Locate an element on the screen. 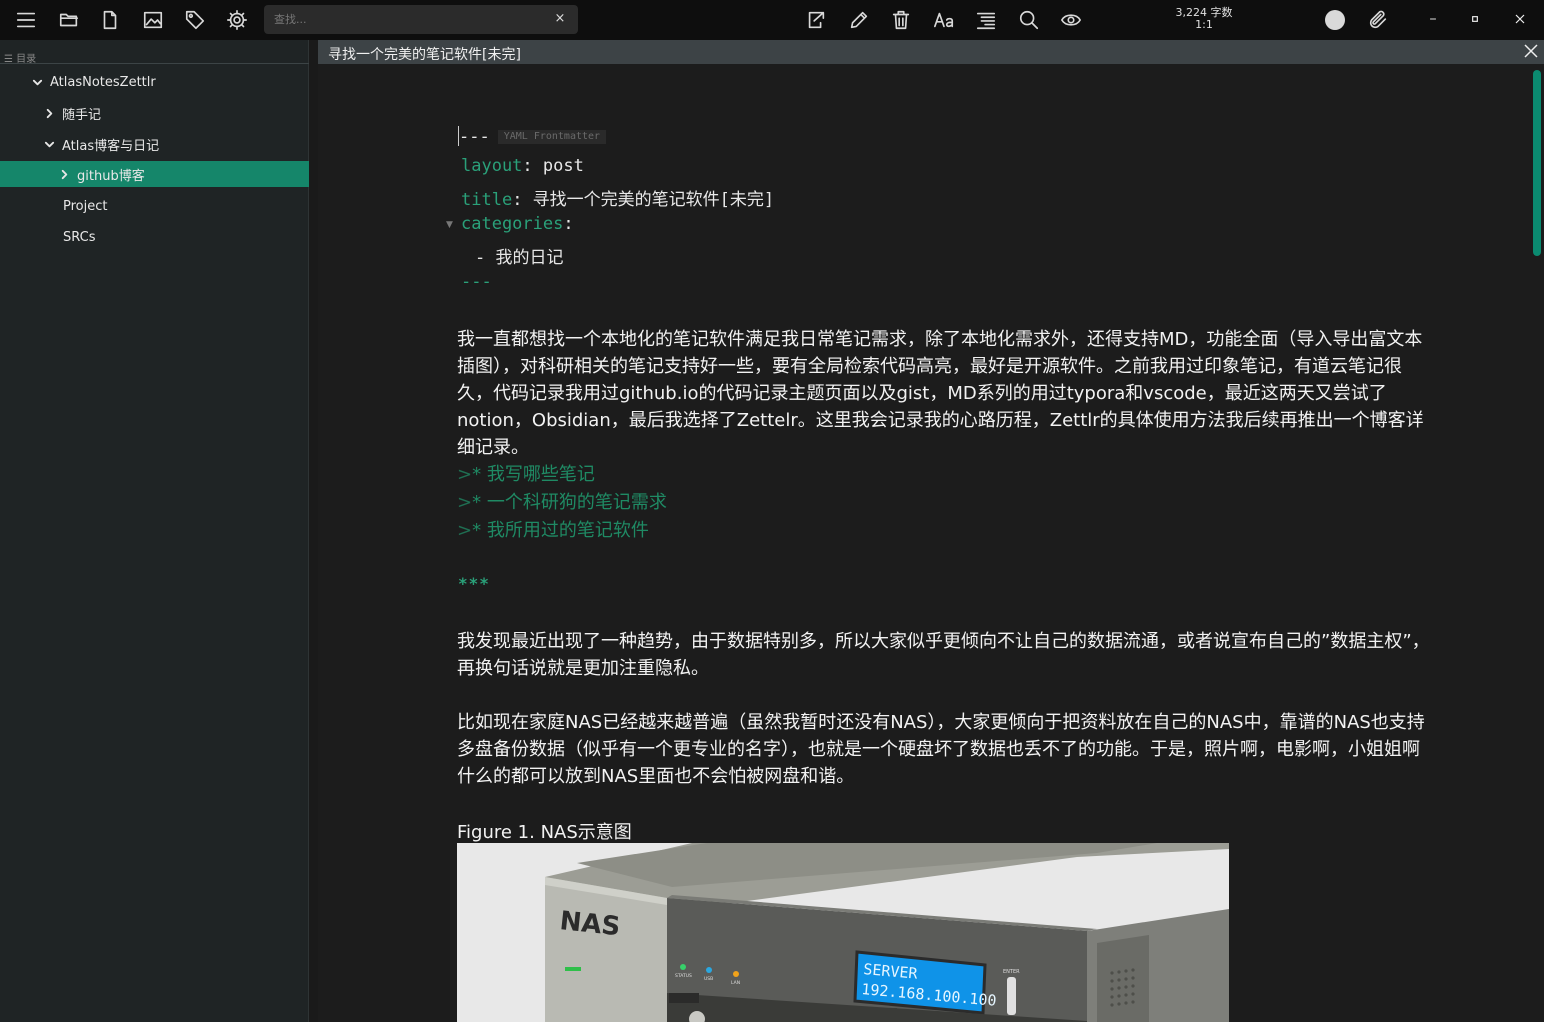 The height and width of the screenshot is (1022, 1544). word-count: 3,224 字数 1:1 is located at coordinates (1204, 19).